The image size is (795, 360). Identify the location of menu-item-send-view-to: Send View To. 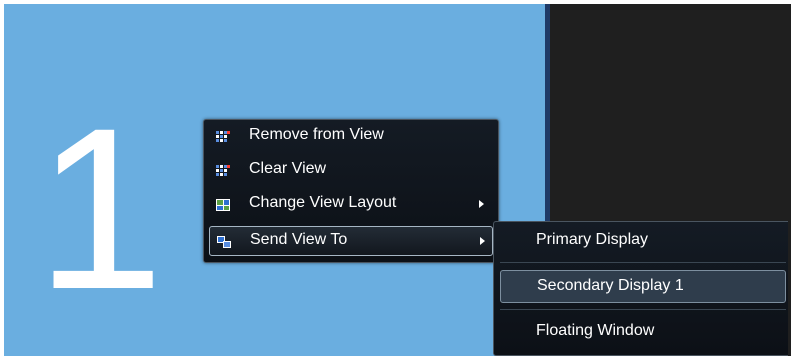
(351, 241).